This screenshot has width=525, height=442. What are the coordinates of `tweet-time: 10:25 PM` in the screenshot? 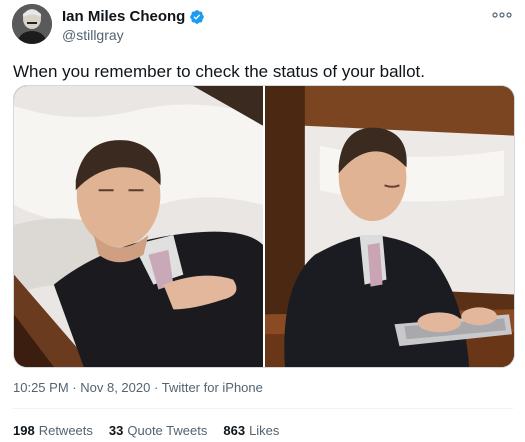 It's located at (41, 387).